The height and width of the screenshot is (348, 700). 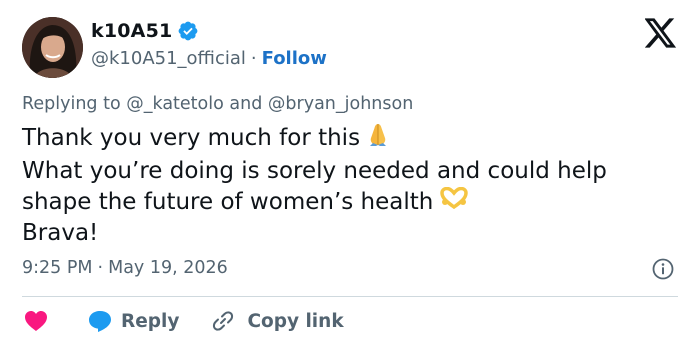 I want to click on copy-link-label: Copy link, so click(x=295, y=321).